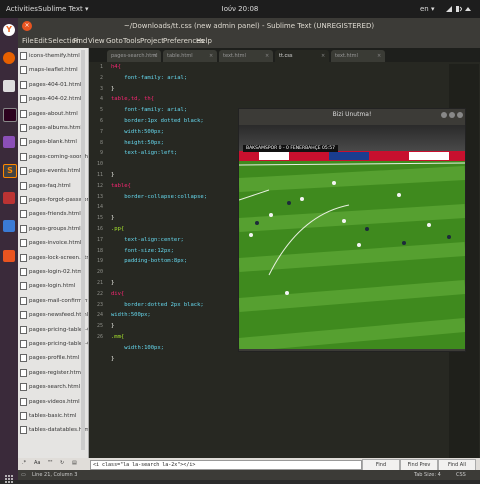 The height and width of the screenshot is (484, 480). Describe the element at coordinates (99, 207) in the screenshot. I see `line-number: 14` at that location.